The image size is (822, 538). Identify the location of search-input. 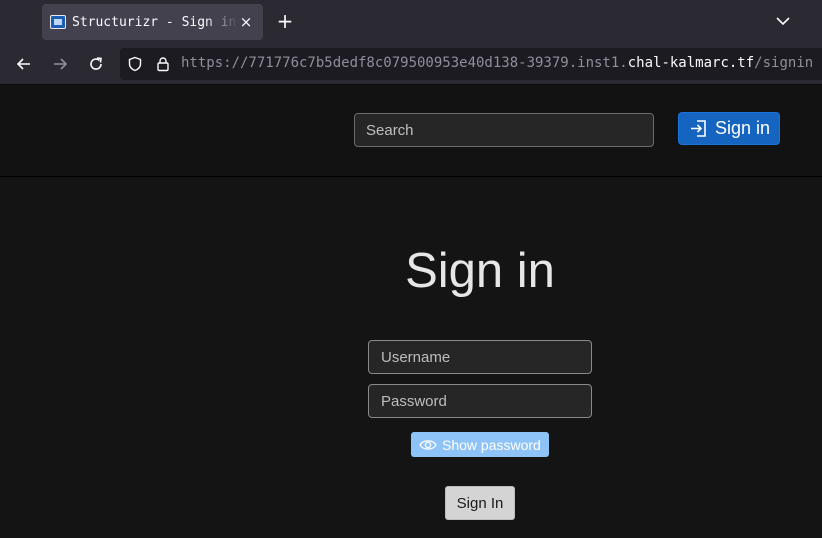
(504, 130).